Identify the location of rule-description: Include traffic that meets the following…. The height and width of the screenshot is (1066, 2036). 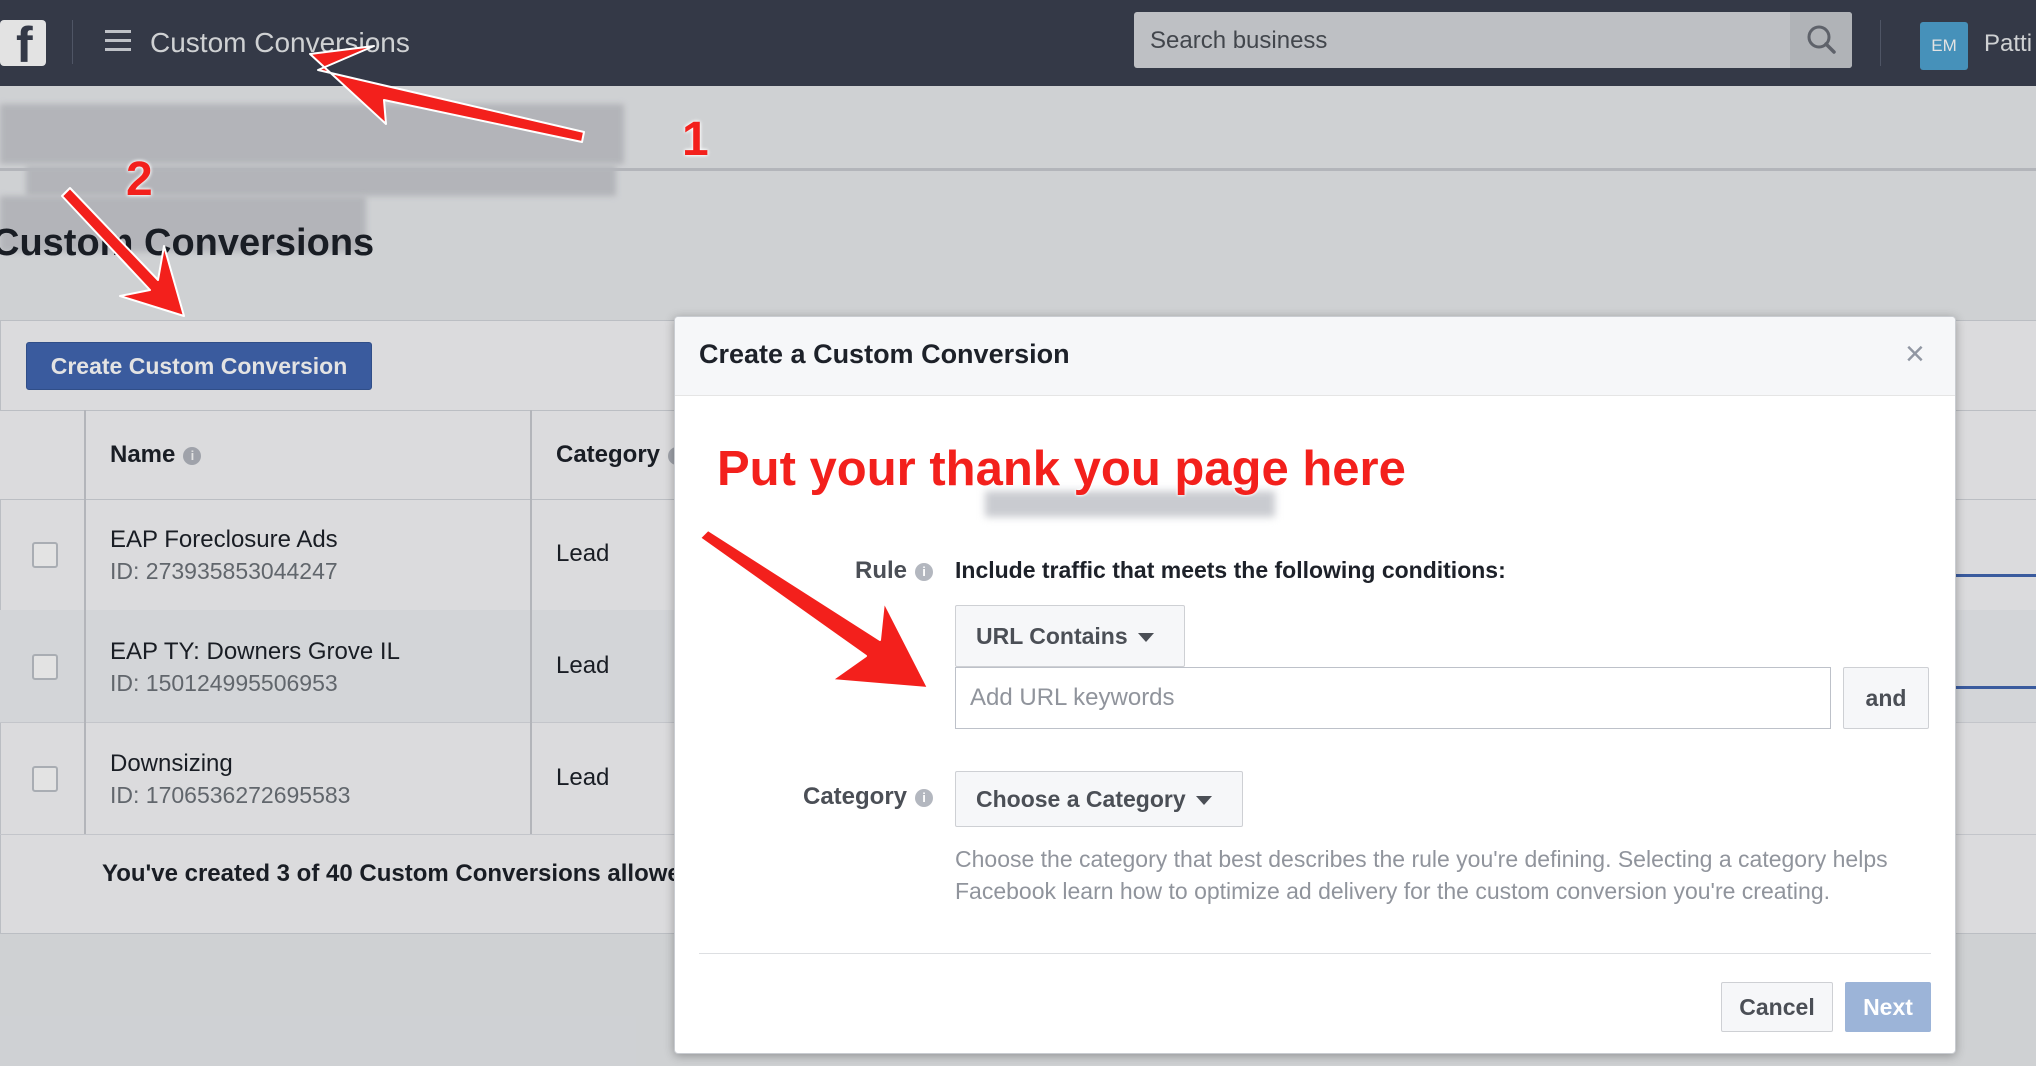
(1230, 570).